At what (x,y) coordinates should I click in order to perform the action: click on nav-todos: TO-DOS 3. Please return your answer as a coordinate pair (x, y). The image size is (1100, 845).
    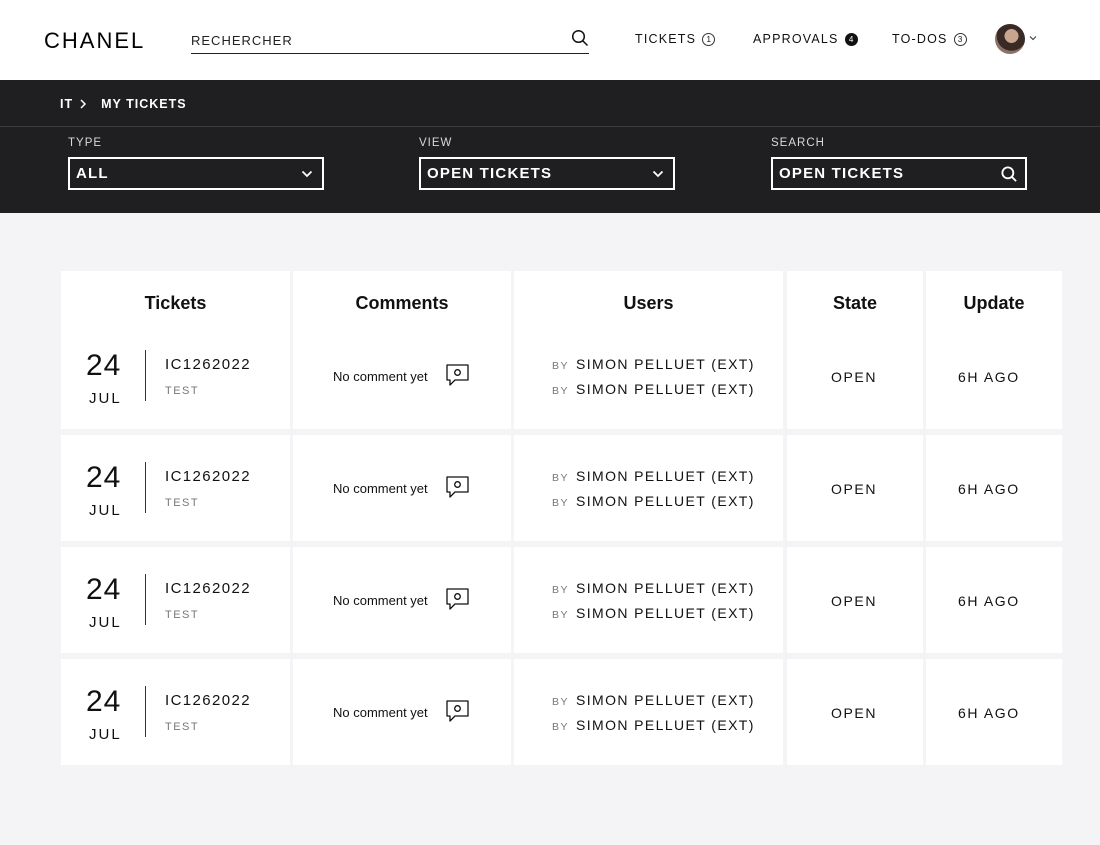
    Looking at the image, I should click on (929, 39).